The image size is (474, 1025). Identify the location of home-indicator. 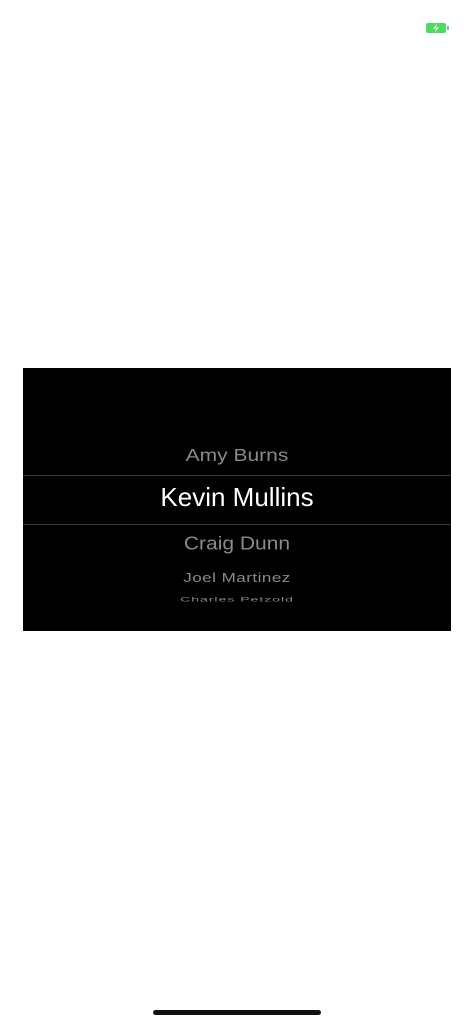
(237, 1012).